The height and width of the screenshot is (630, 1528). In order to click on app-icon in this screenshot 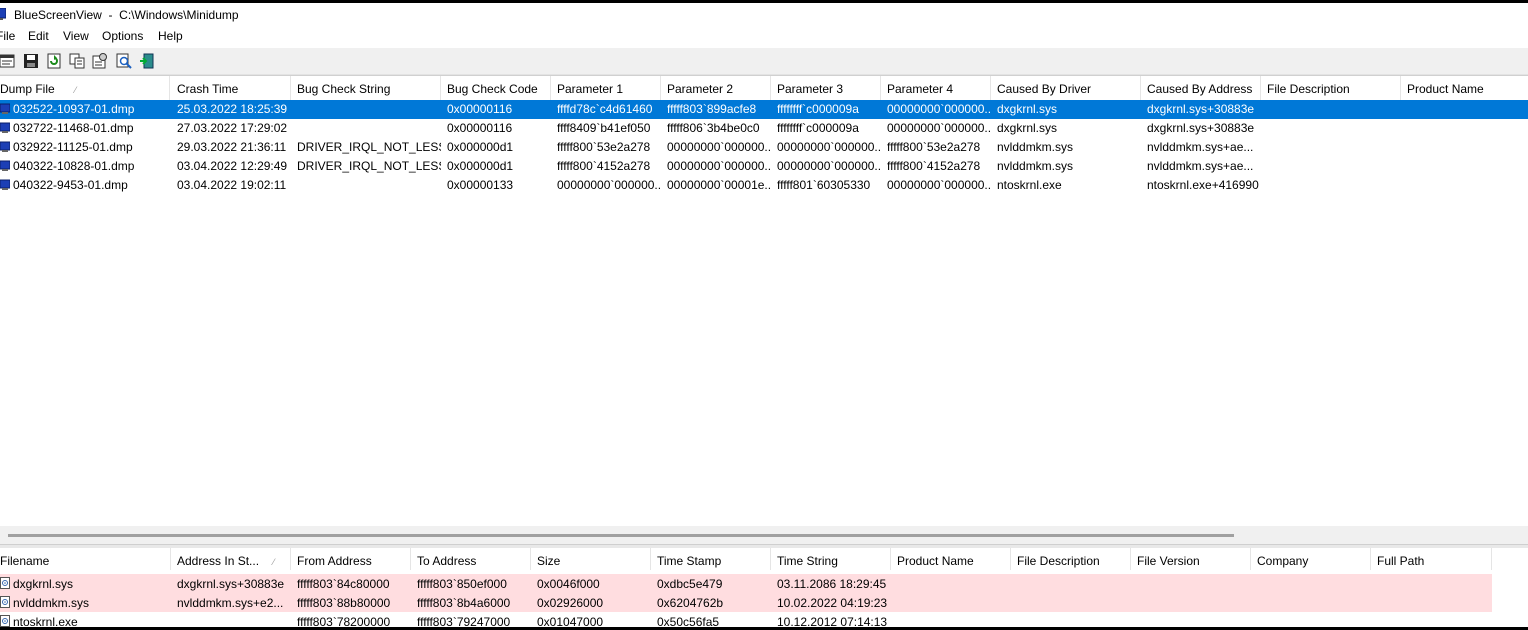, I will do `click(3, 13)`.